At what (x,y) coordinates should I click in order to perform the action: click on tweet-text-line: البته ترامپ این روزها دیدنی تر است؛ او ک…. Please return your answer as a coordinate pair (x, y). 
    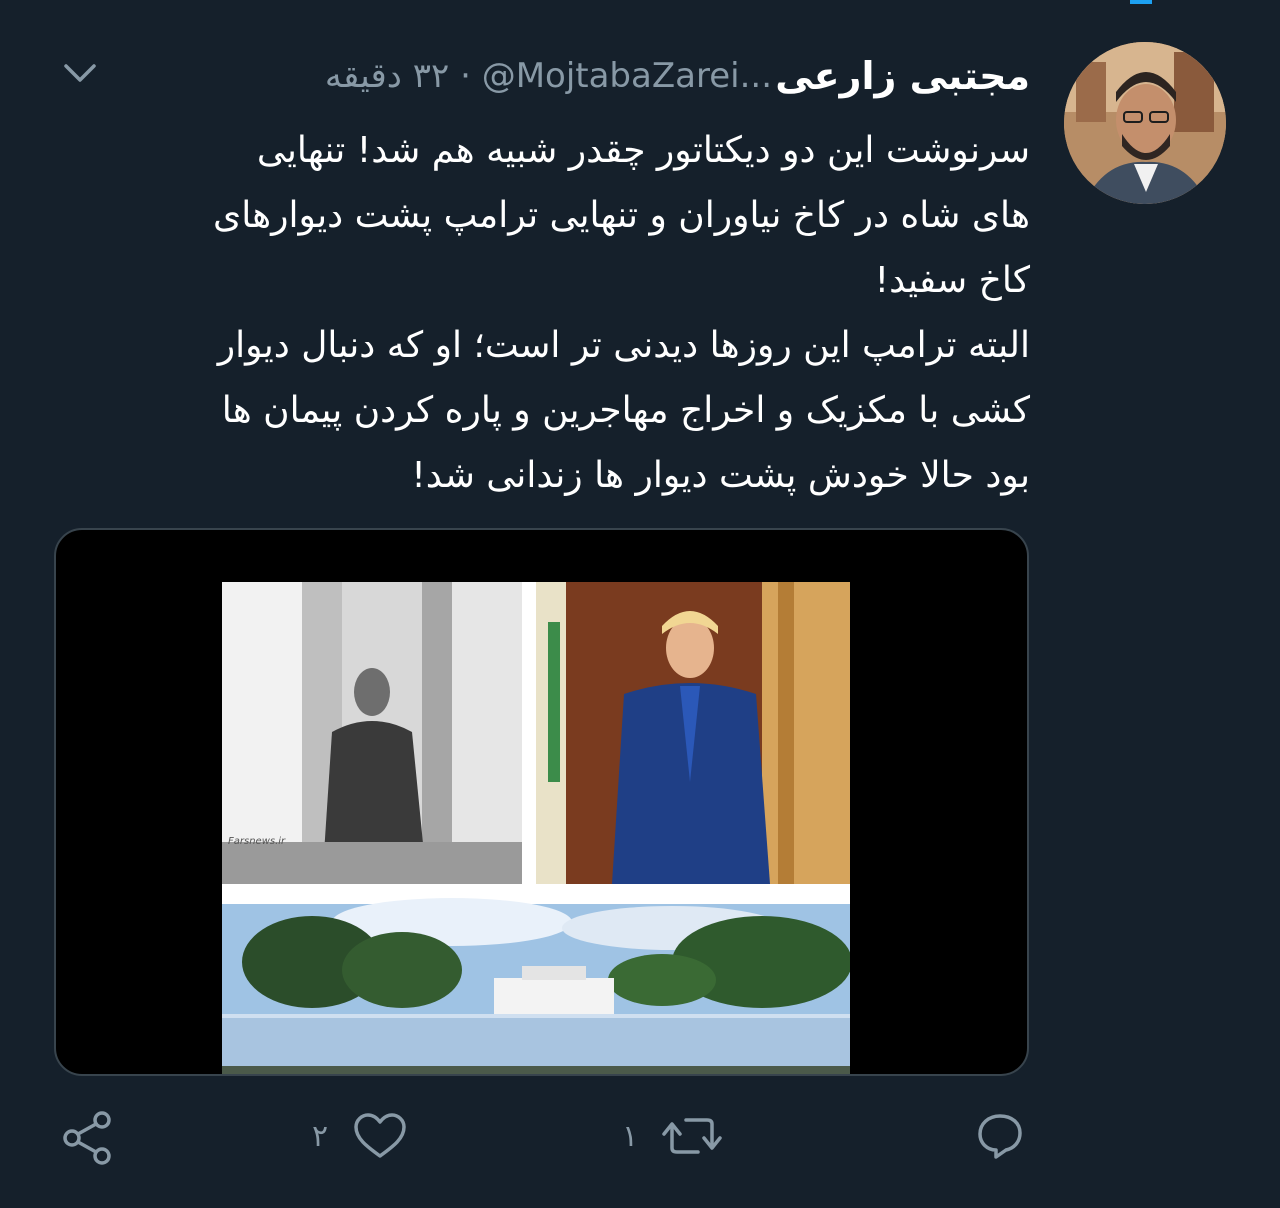
    Looking at the image, I should click on (623, 345).